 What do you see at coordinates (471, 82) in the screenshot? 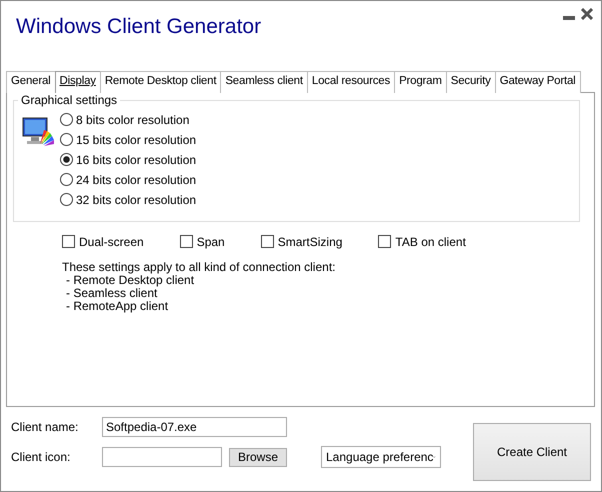
I see `tab: Security` at bounding box center [471, 82].